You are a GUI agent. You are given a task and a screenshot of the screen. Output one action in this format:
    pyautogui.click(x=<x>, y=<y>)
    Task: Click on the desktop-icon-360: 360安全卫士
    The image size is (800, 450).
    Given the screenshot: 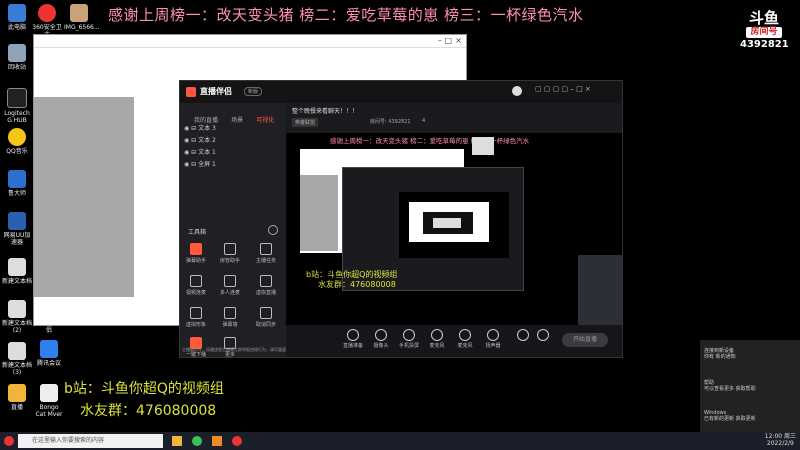 What is the action you would take?
    pyautogui.click(x=47, y=21)
    